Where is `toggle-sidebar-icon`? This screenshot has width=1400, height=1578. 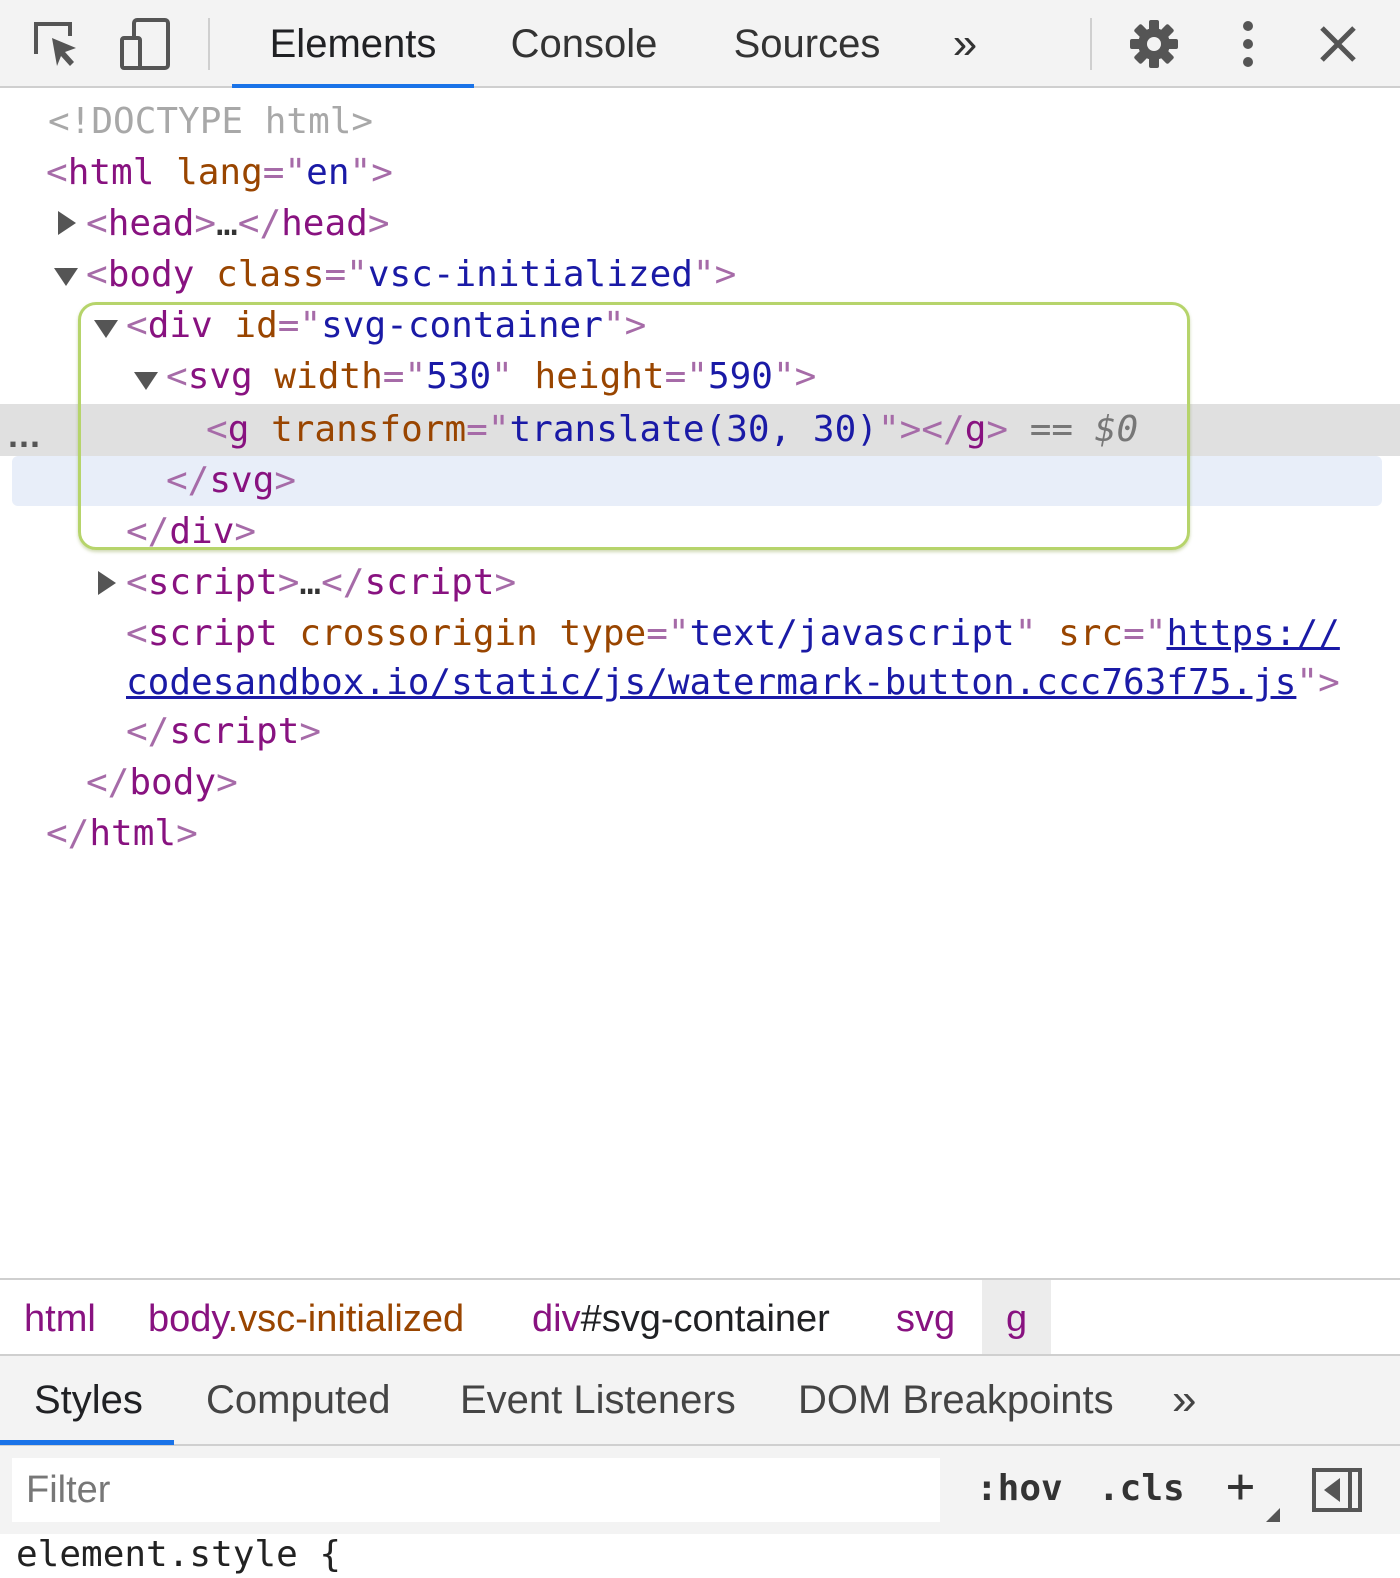
toggle-sidebar-icon is located at coordinates (1337, 1492).